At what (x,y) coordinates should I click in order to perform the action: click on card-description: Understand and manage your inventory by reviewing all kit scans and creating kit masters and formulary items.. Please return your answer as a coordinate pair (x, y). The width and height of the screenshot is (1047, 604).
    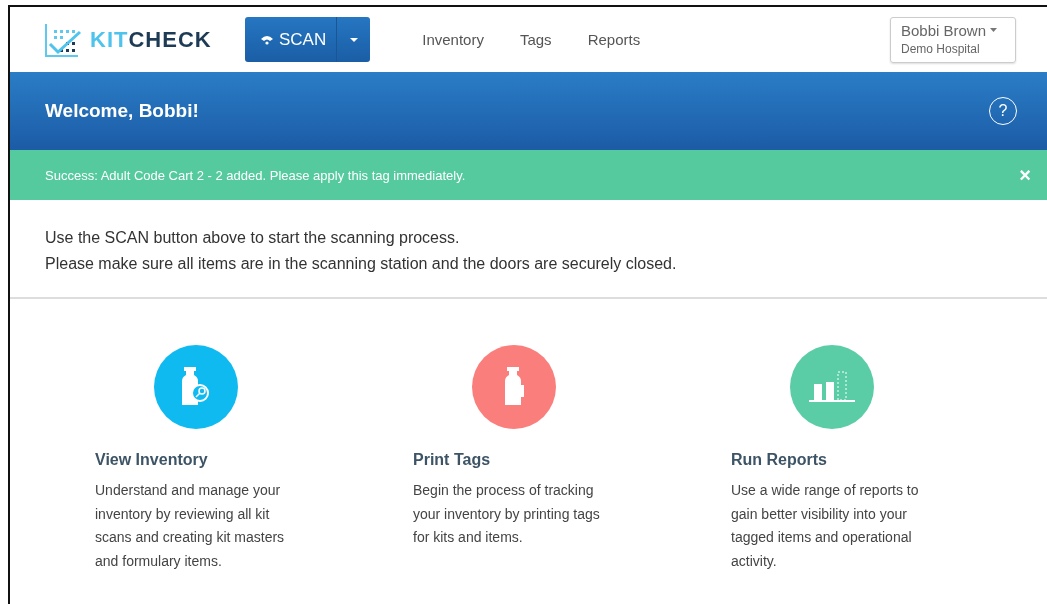
    Looking at the image, I should click on (190, 526).